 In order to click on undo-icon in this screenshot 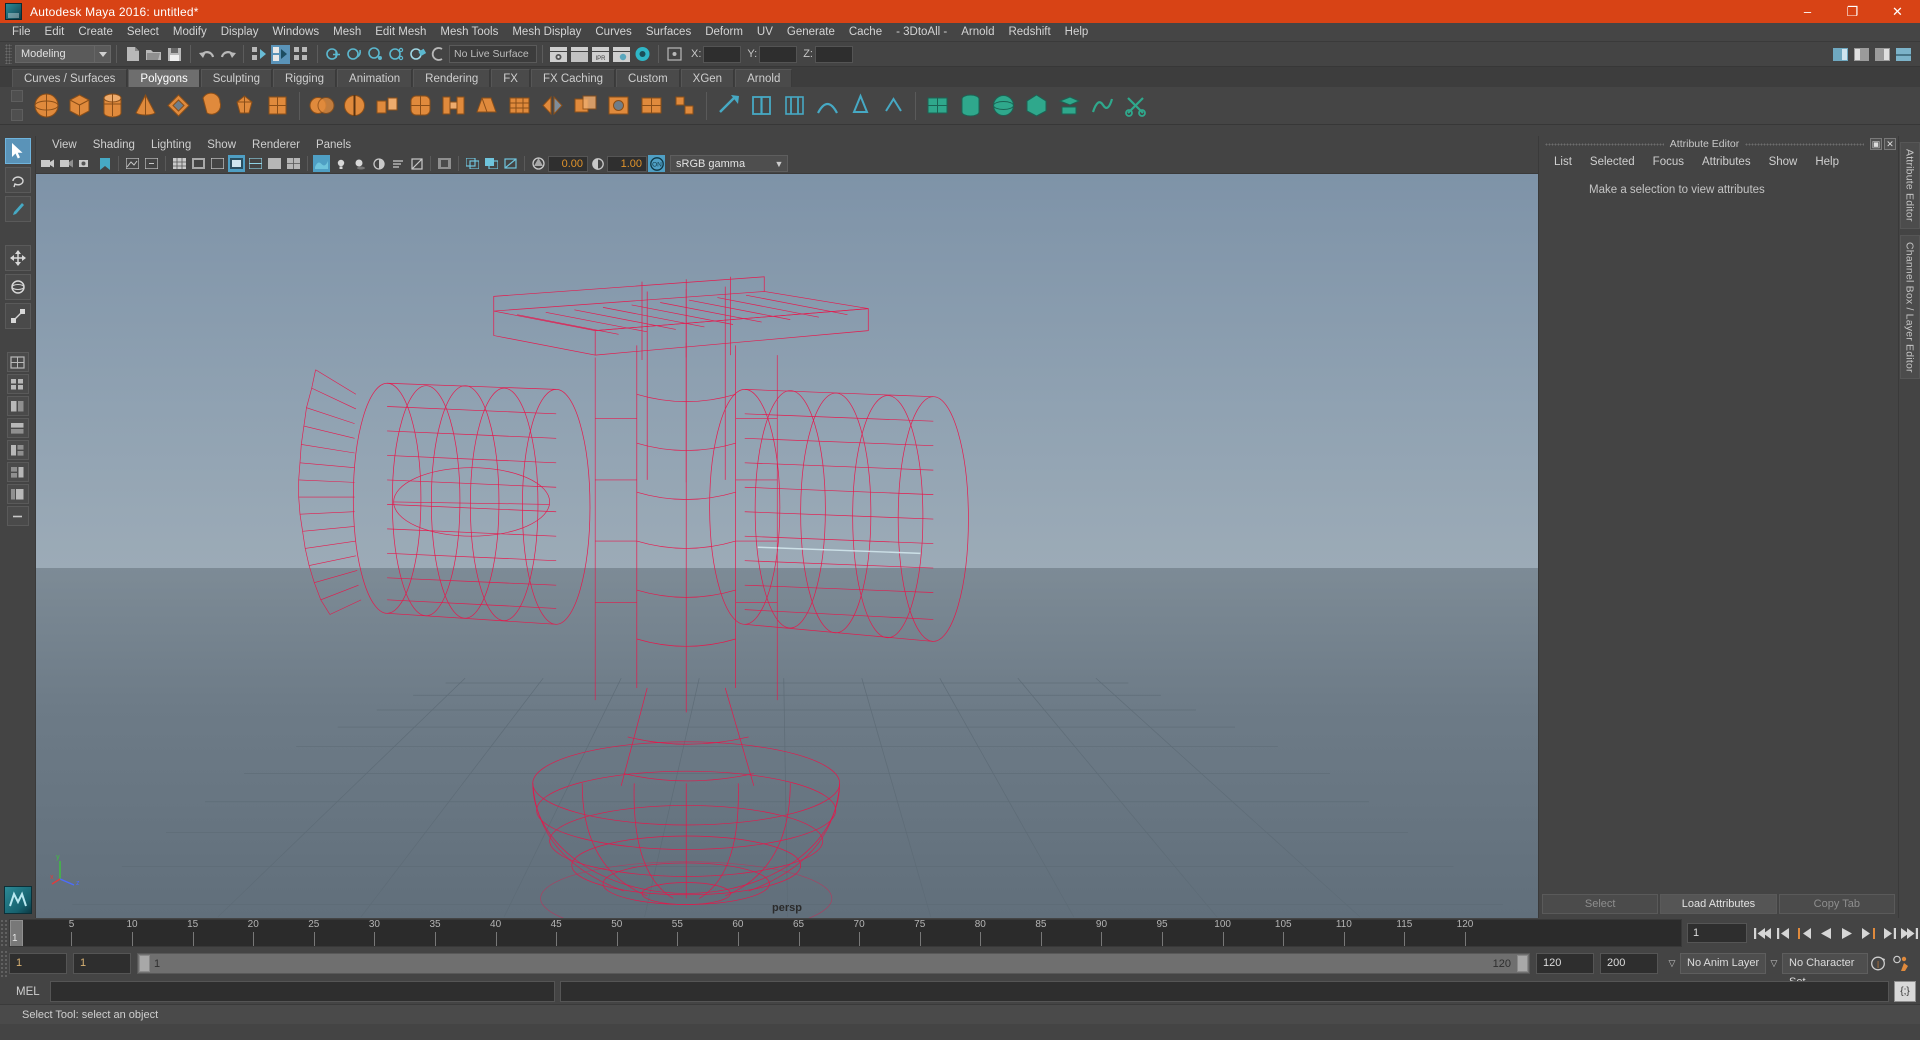, I will do `click(206, 54)`.